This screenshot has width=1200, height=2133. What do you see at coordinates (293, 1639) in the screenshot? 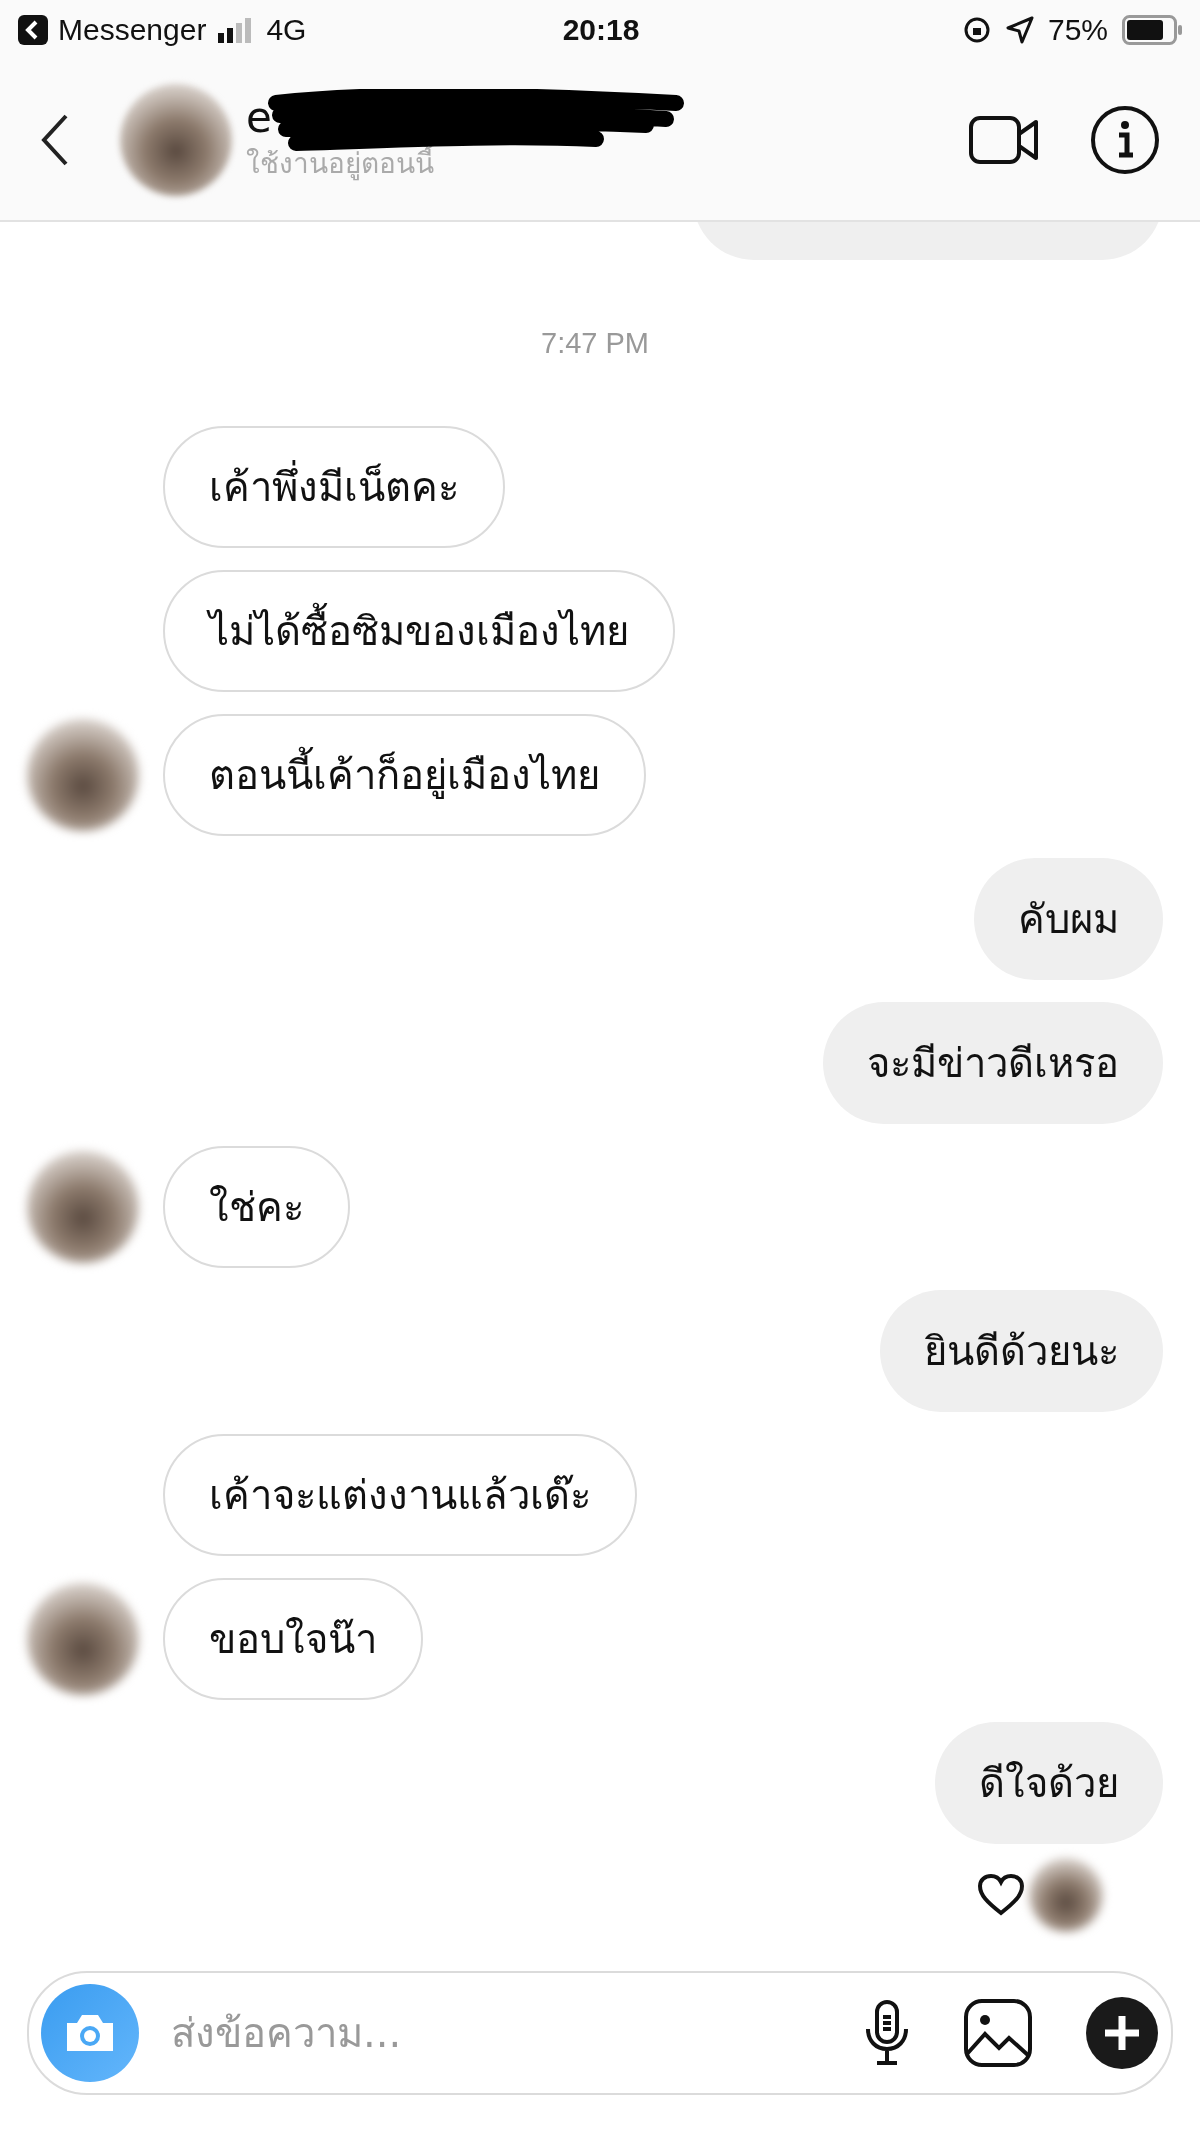
I see `message-bubble: ขอบใจน๊า` at bounding box center [293, 1639].